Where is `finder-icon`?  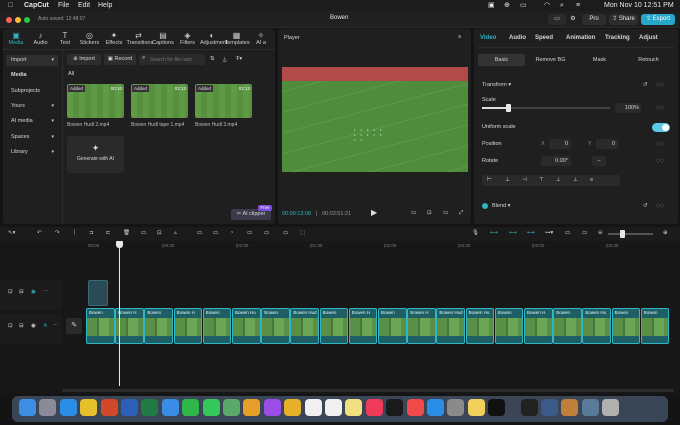 finder-icon is located at coordinates (27, 407).